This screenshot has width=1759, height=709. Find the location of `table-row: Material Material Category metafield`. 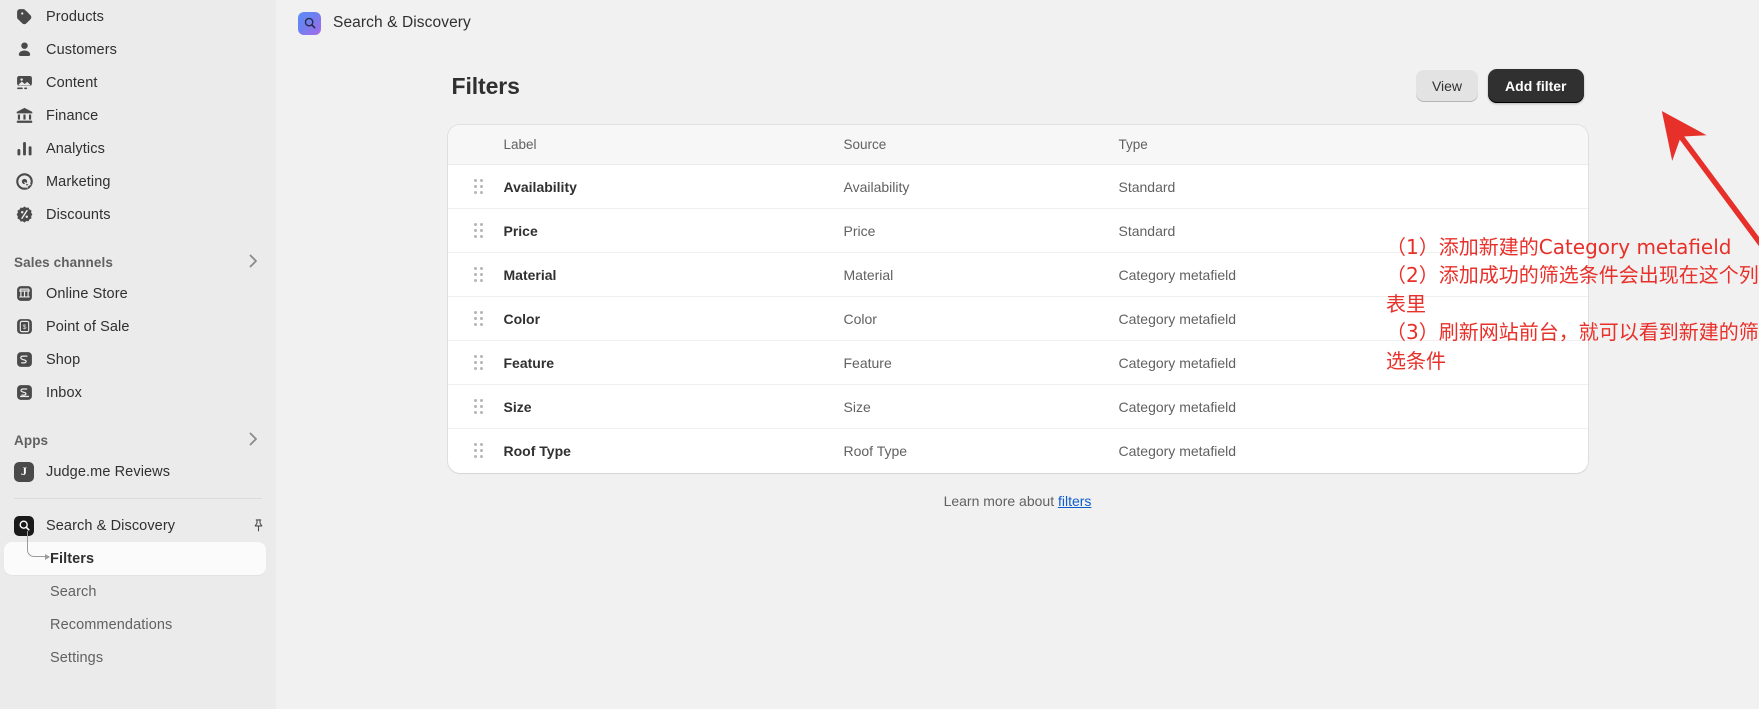

table-row: Material Material Category metafield is located at coordinates (1017, 274).